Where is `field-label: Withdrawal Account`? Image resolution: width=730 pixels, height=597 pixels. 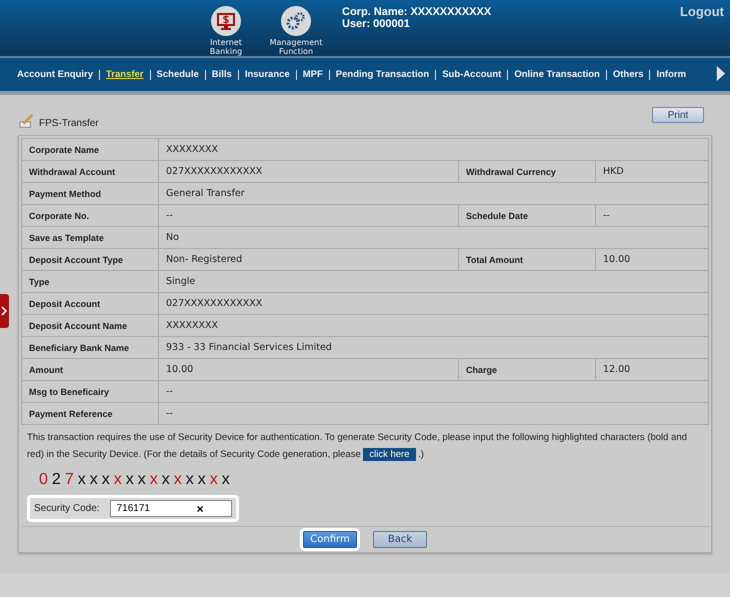
field-label: Withdrawal Account is located at coordinates (90, 171).